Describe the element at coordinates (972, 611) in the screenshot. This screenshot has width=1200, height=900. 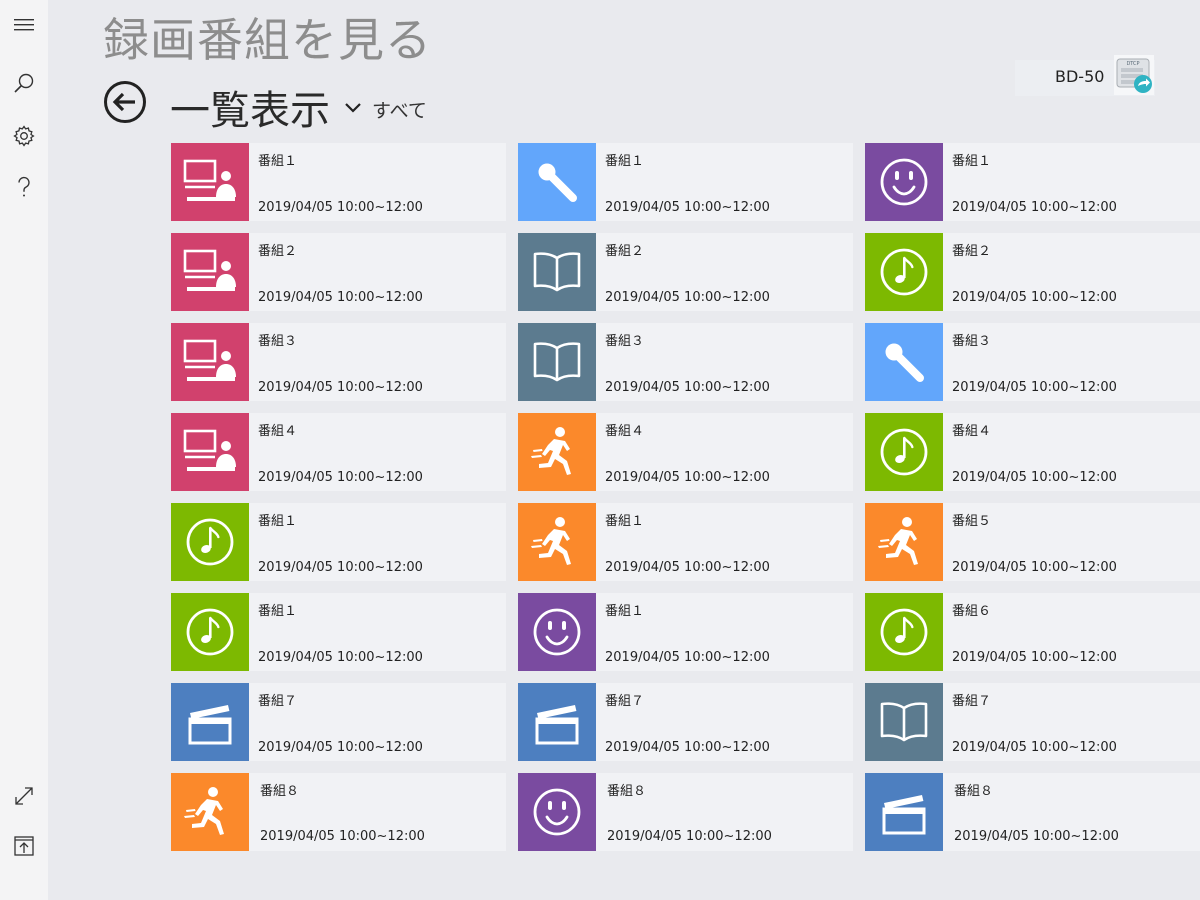
I see `recording-name: 番組６` at that location.